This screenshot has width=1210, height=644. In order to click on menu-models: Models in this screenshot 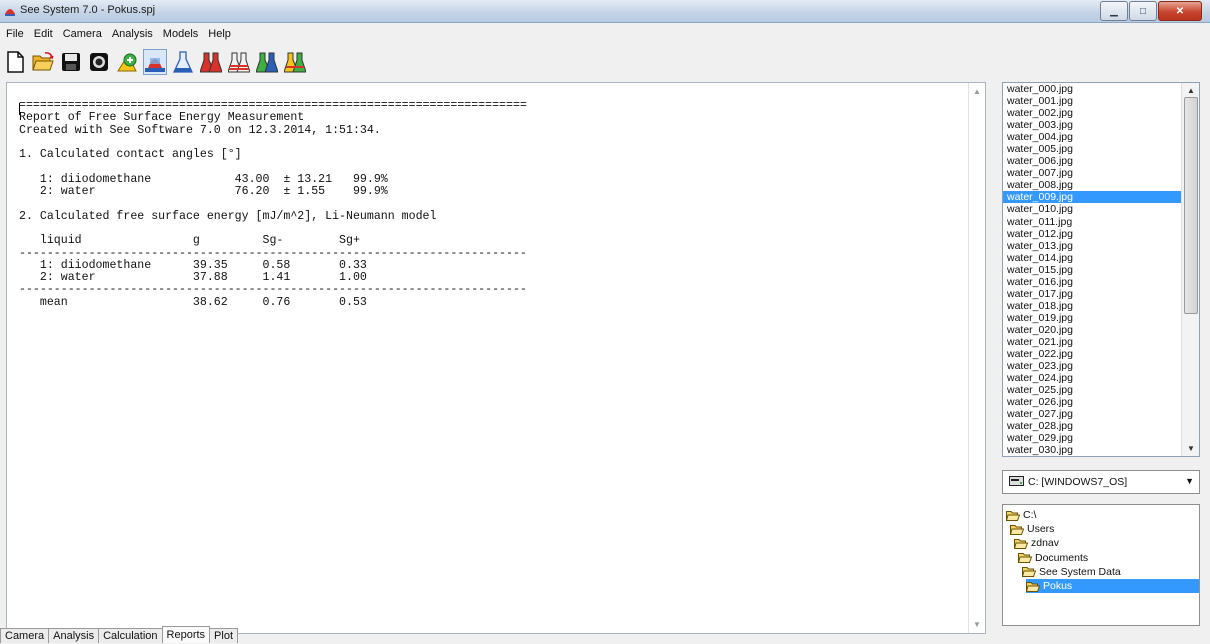, I will do `click(179, 35)`.